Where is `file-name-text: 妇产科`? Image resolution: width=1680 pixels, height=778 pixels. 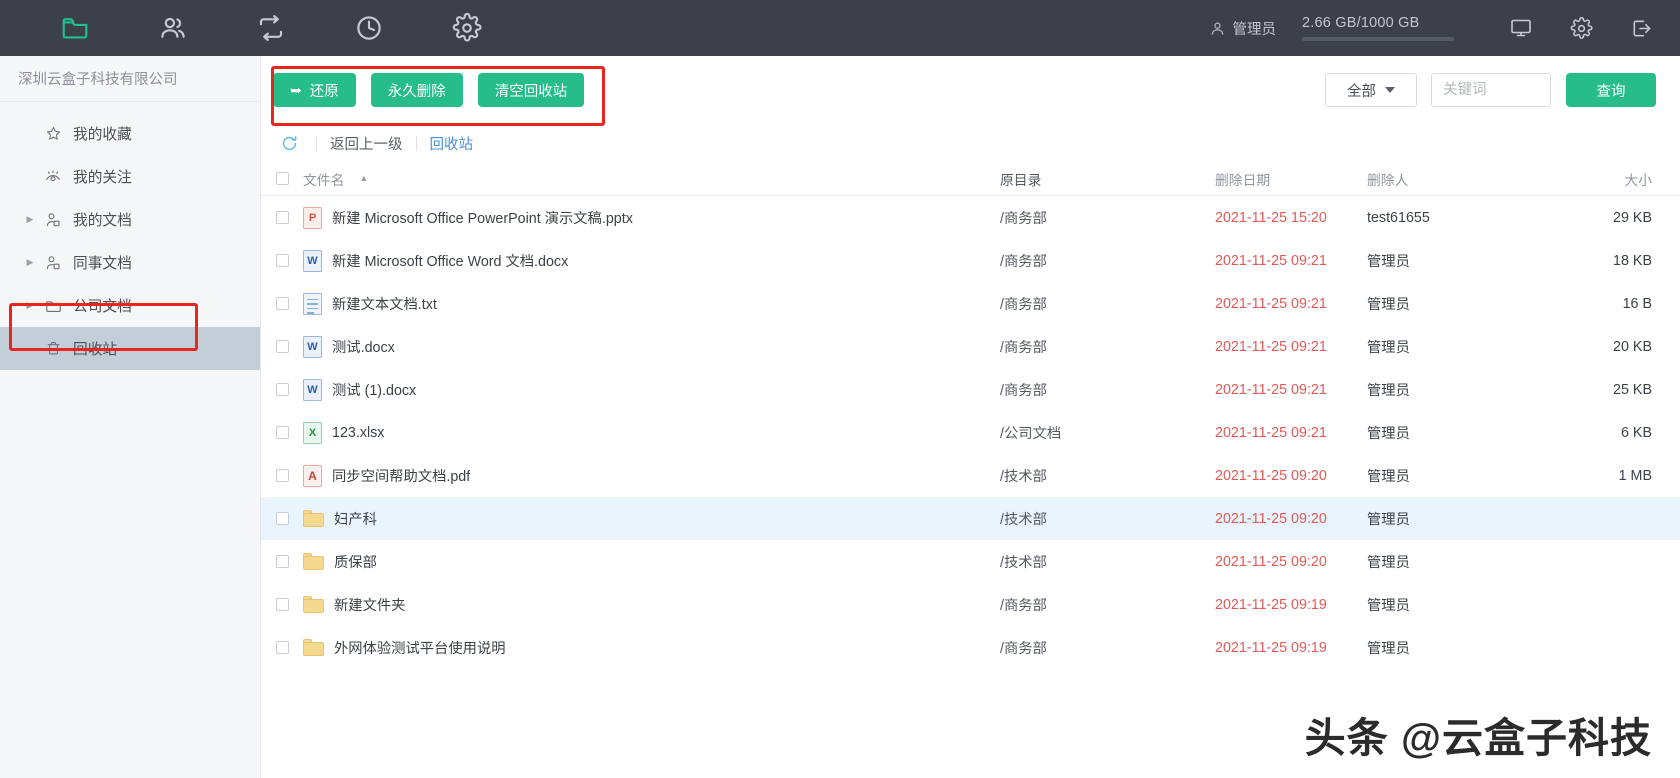 file-name-text: 妇产科 is located at coordinates (355, 520).